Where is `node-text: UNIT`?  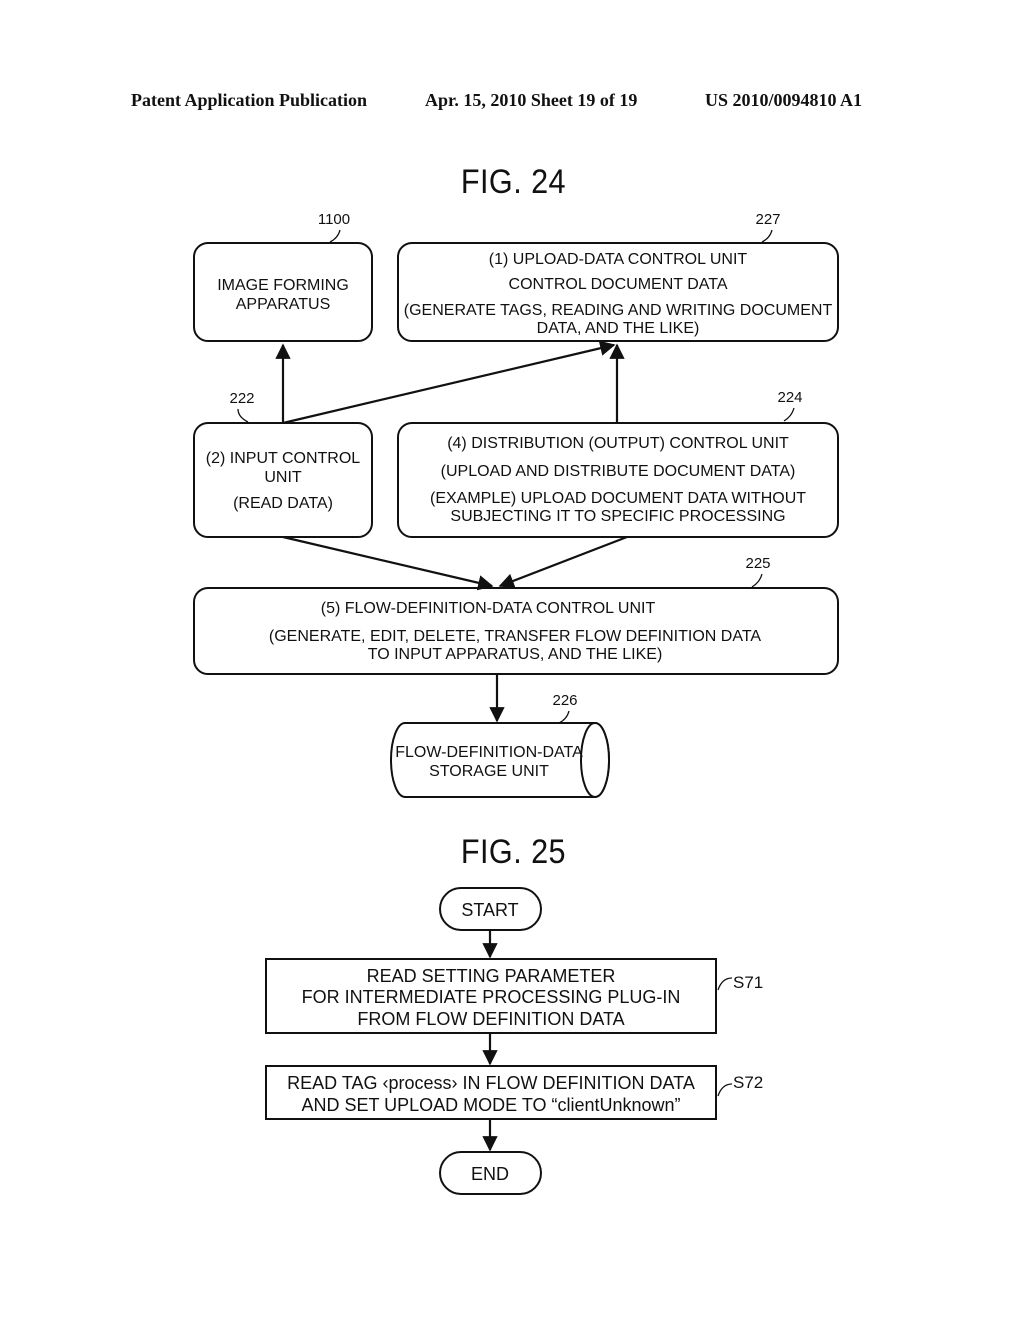
node-text: UNIT is located at coordinates (283, 477).